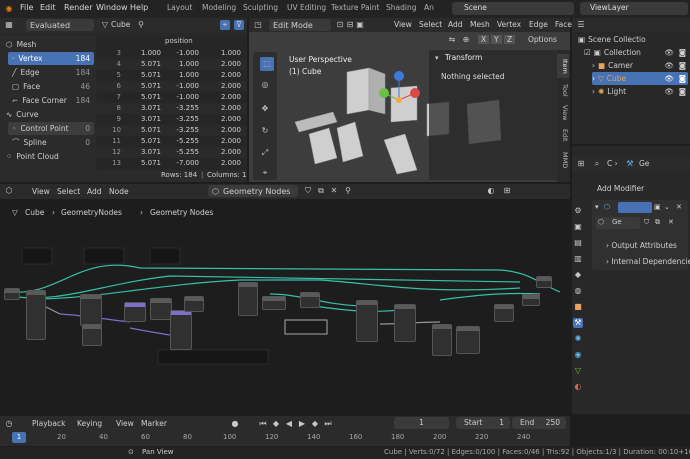 The height and width of the screenshot is (459, 690). I want to click on breadcrumb-object: Cube, so click(34, 212).